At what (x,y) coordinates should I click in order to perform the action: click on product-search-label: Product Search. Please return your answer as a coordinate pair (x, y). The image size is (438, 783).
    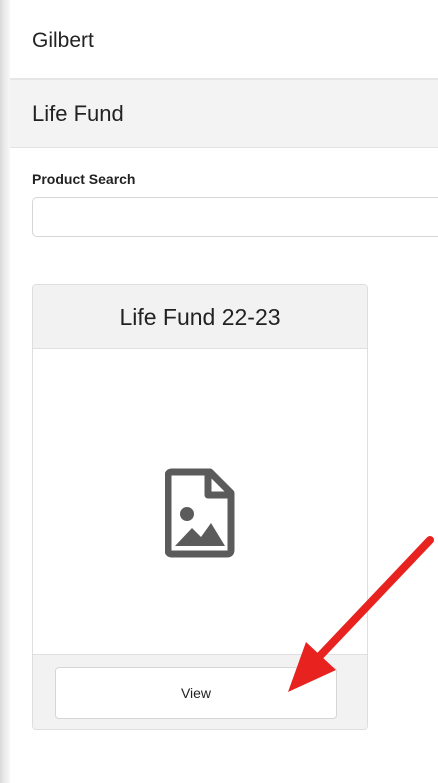
    Looking at the image, I should click on (84, 179).